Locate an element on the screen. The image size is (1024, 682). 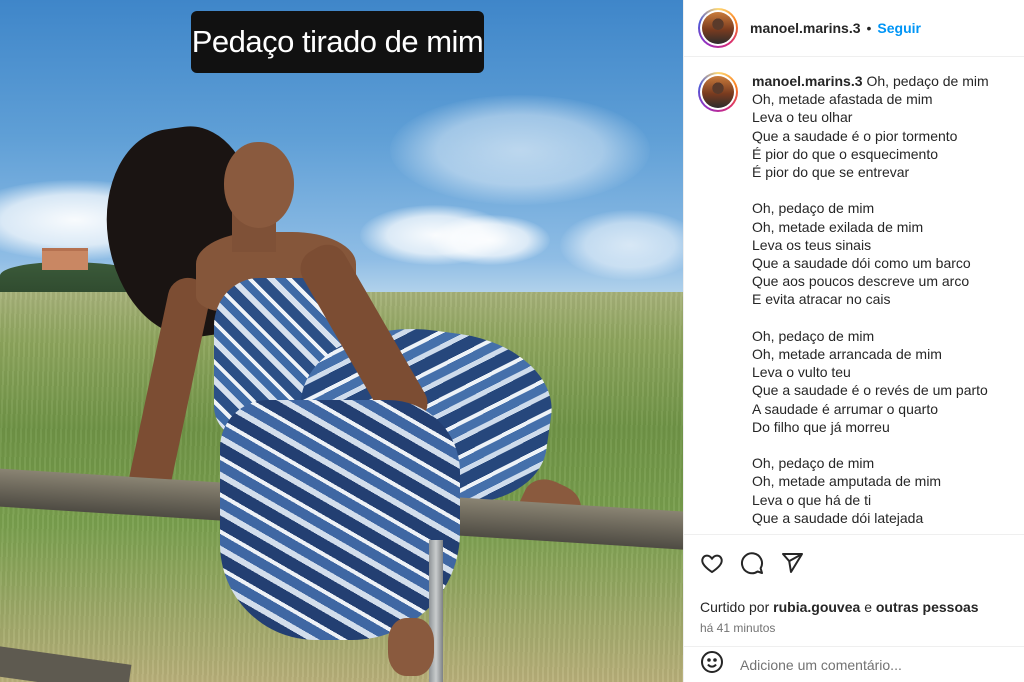
caption-line: Que a saudade é o pior tormento is located at coordinates (855, 135).